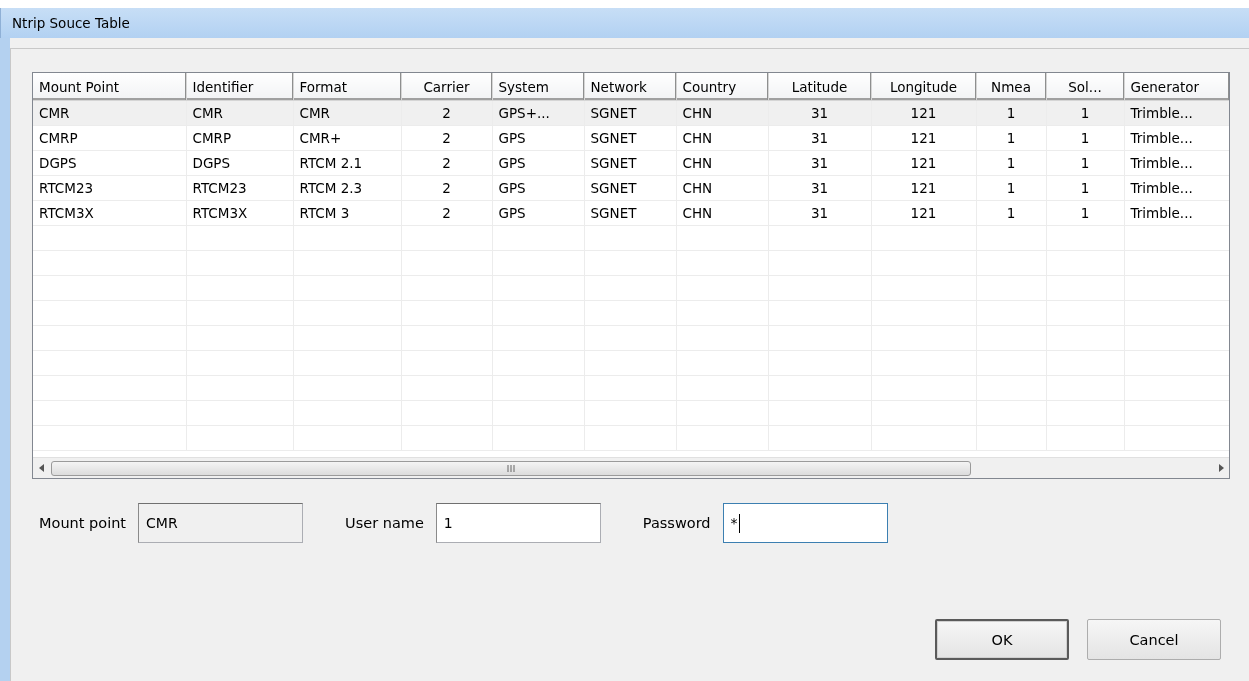  I want to click on column-header: Format, so click(347, 87).